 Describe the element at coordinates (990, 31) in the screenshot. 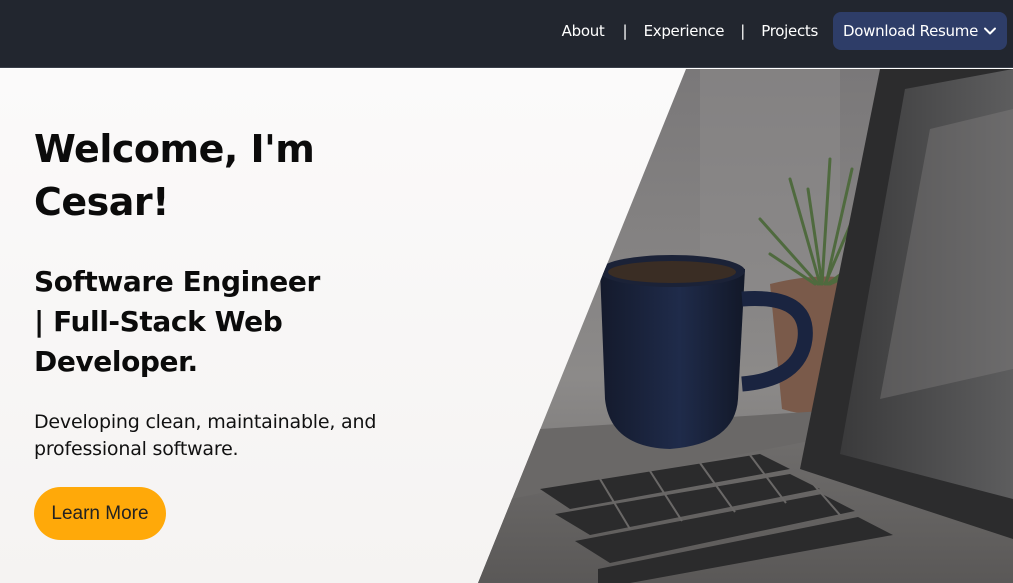

I see `chevron-down-icon` at that location.